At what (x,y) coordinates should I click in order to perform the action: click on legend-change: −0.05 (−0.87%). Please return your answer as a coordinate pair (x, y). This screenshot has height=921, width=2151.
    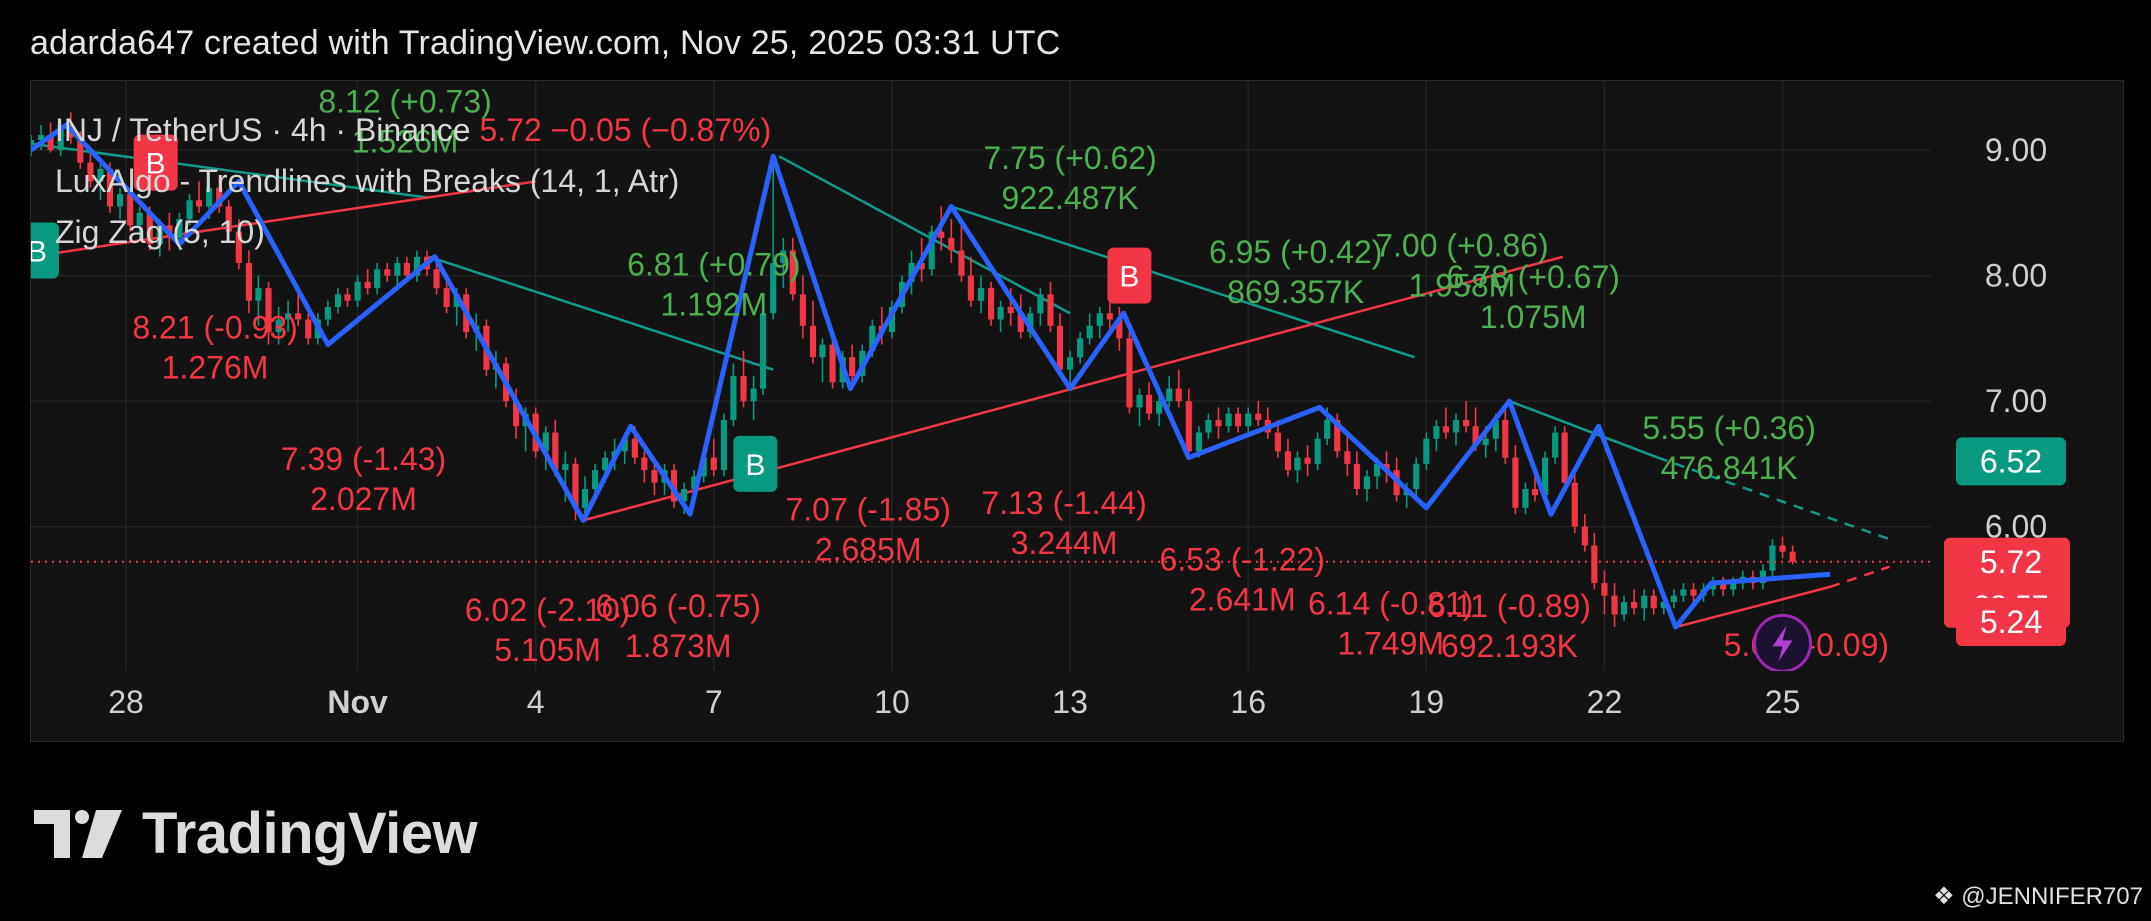
    Looking at the image, I should click on (661, 130).